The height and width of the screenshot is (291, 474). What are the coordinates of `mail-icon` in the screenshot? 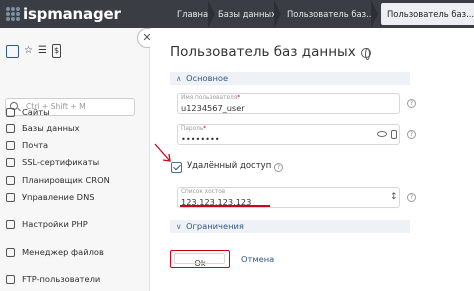 It's located at (10, 145).